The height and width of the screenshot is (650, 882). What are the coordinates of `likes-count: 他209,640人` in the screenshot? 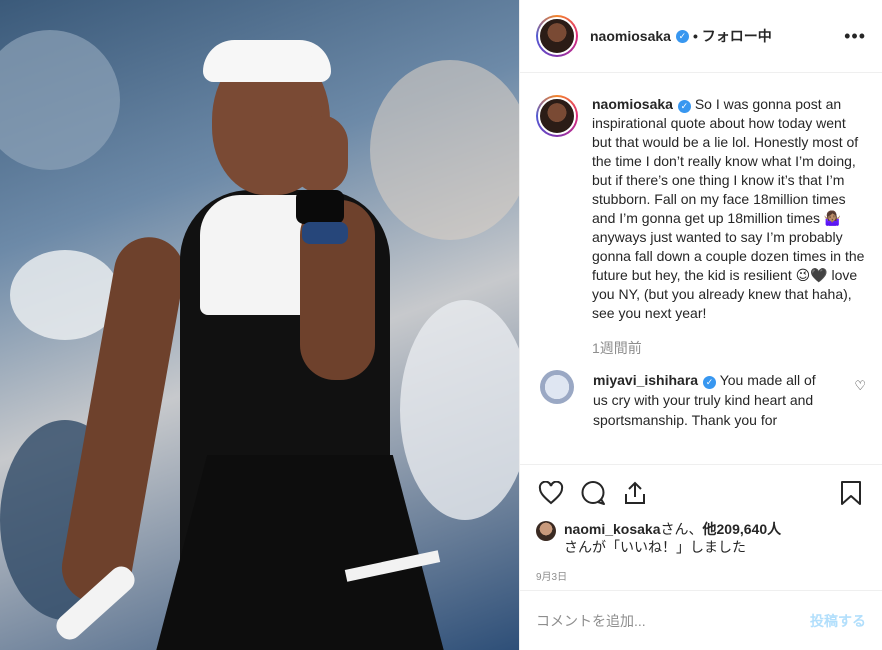 It's located at (742, 529).